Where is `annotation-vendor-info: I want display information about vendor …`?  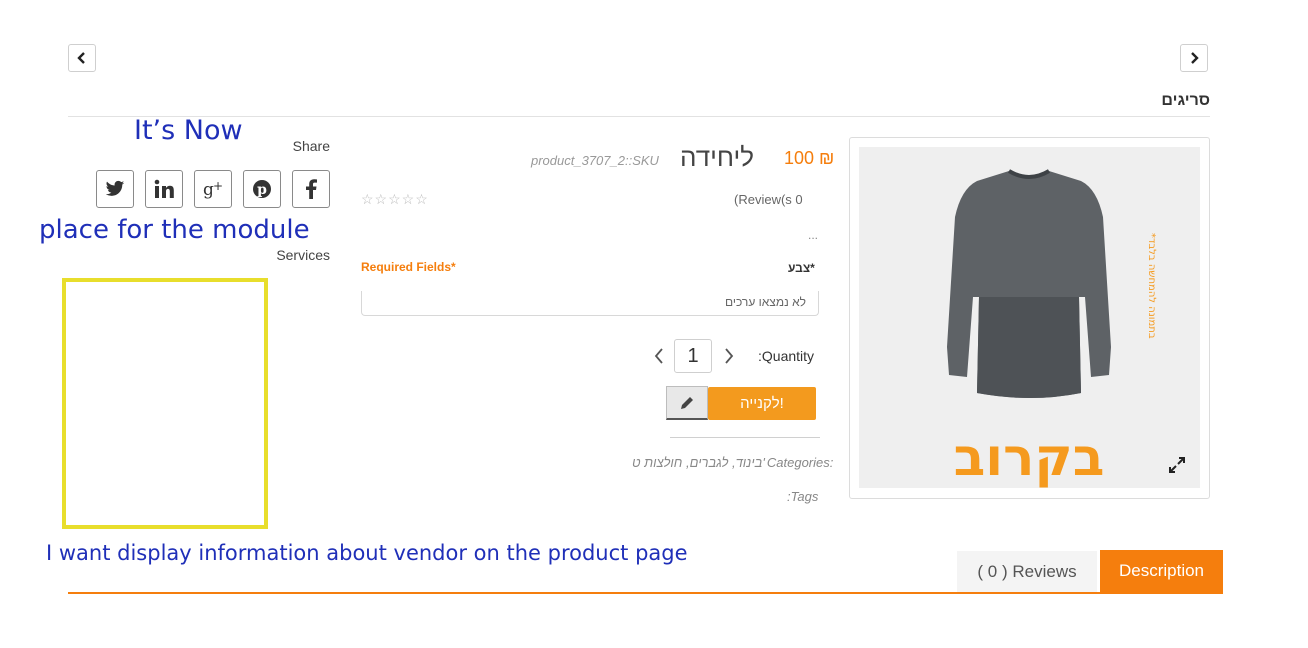 annotation-vendor-info: I want display information about vendor … is located at coordinates (367, 553).